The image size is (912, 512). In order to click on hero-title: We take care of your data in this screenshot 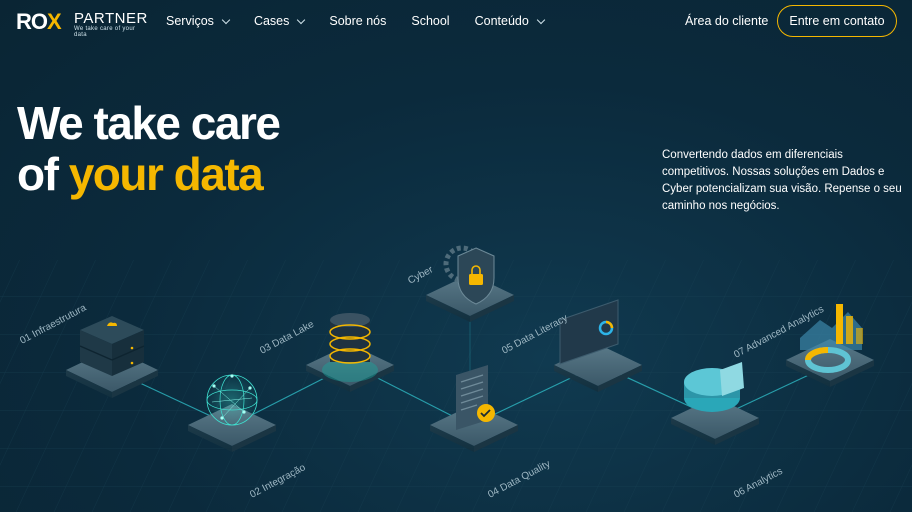, I will do `click(149, 148)`.